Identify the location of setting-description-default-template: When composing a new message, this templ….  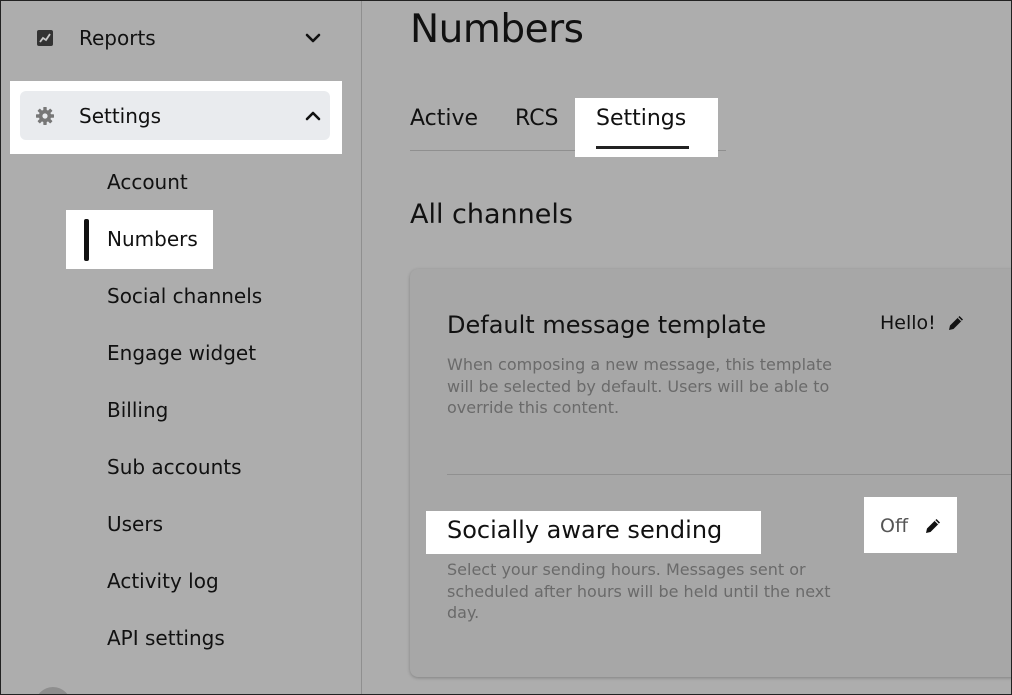
(639, 386).